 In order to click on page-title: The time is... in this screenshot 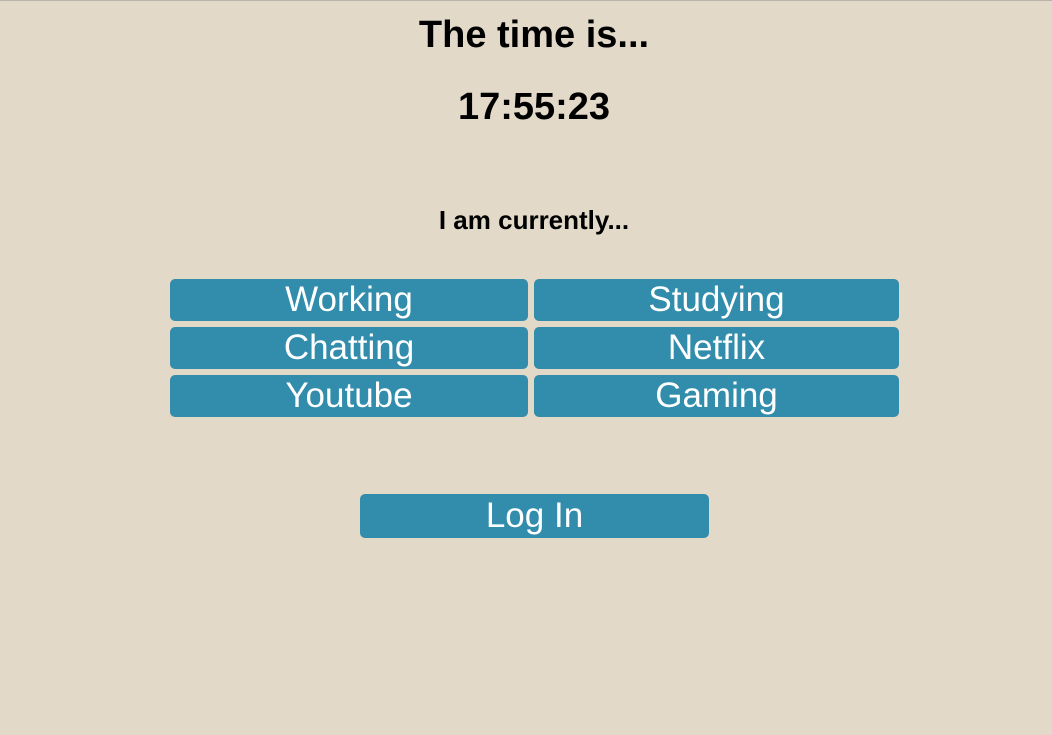, I will do `click(534, 35)`.